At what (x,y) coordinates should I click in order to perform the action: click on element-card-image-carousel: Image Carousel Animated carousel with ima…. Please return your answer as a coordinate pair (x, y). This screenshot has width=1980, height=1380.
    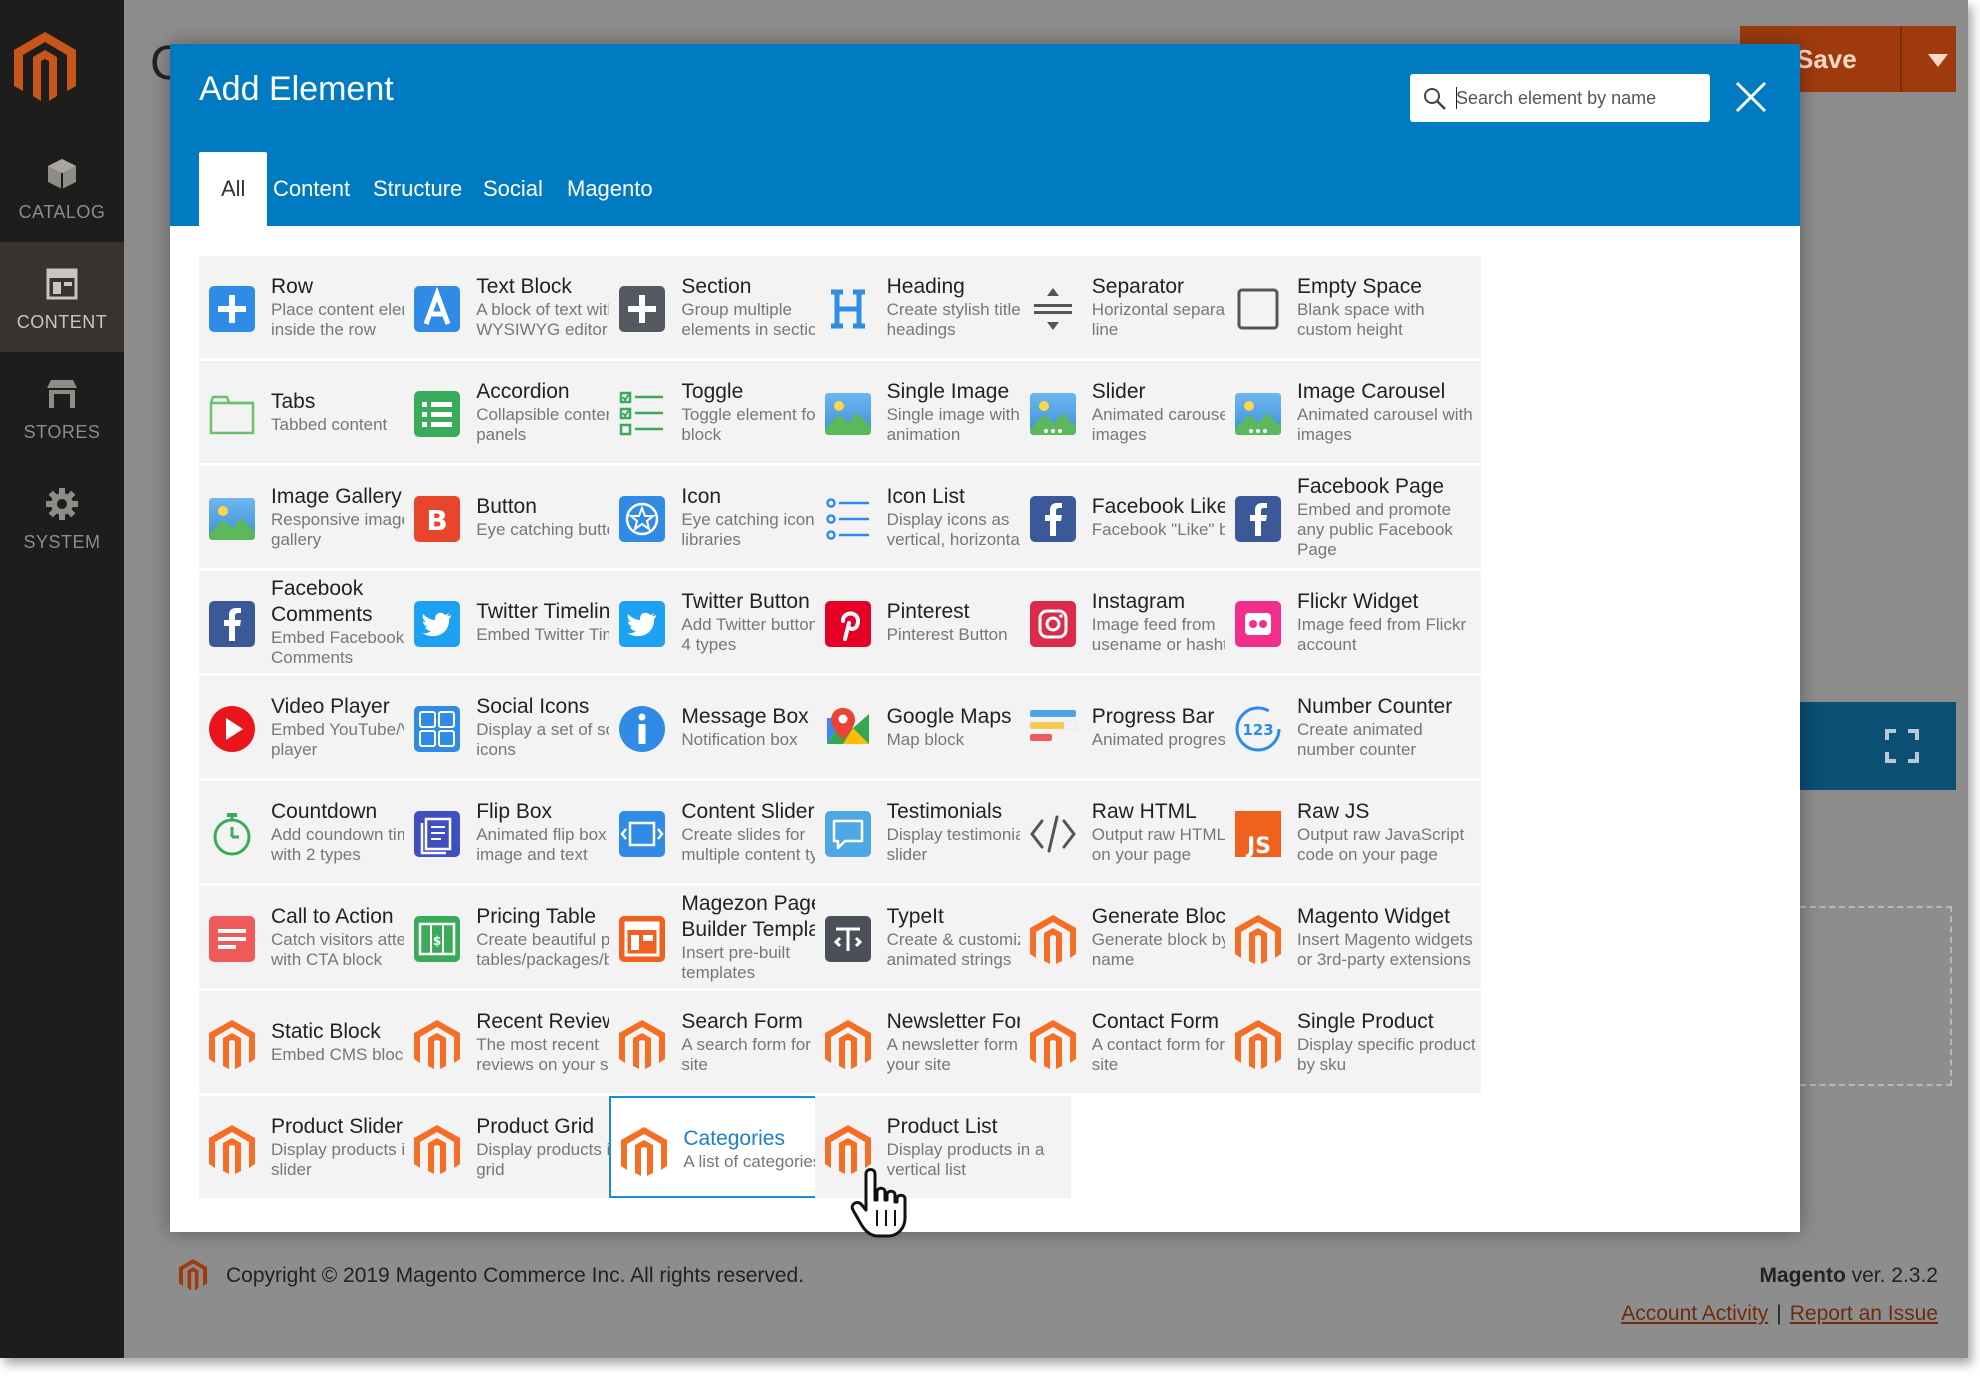
    Looking at the image, I should click on (1353, 412).